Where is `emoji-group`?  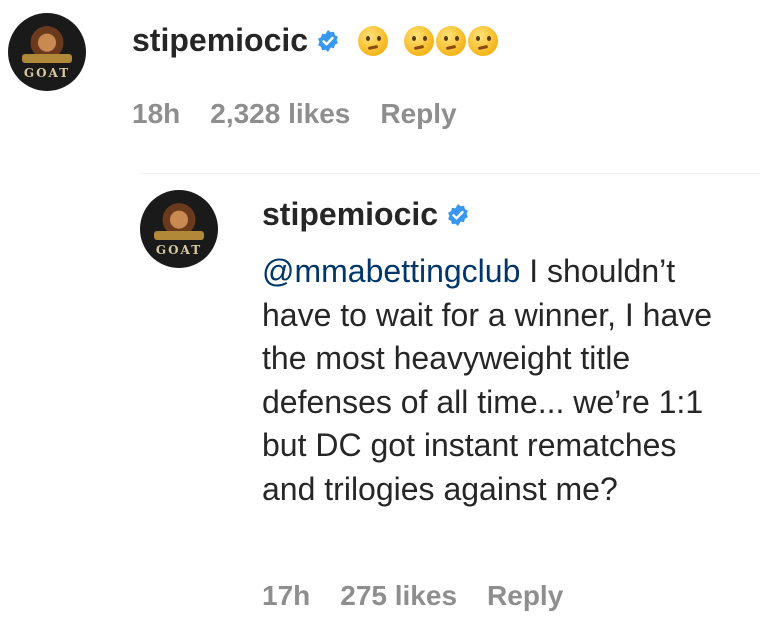
emoji-group is located at coordinates (429, 40).